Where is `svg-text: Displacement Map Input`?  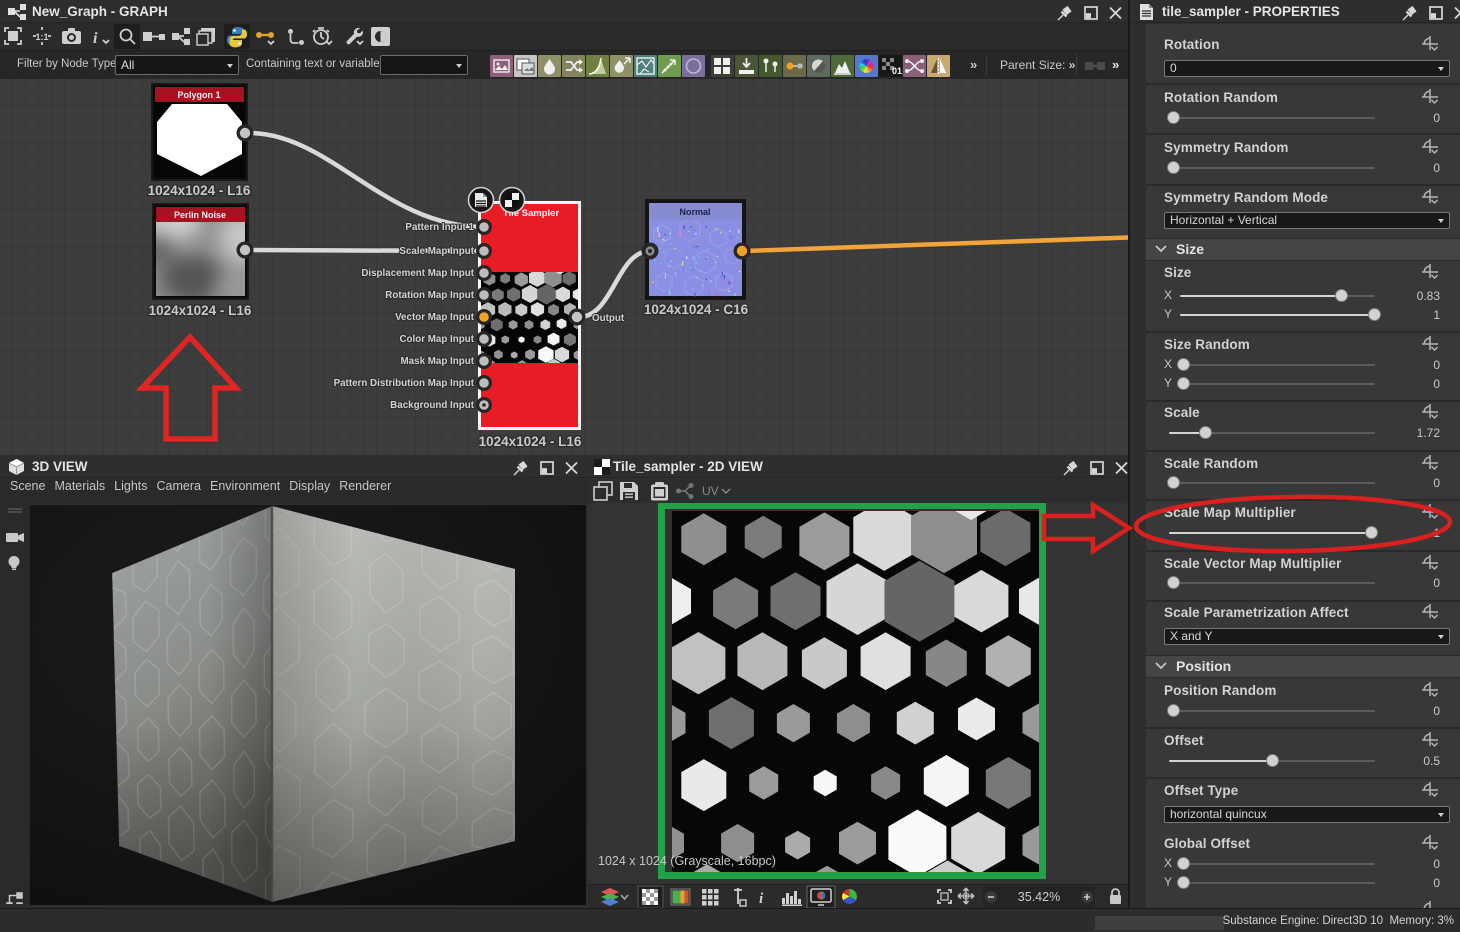 svg-text: Displacement Map Input is located at coordinates (417, 273).